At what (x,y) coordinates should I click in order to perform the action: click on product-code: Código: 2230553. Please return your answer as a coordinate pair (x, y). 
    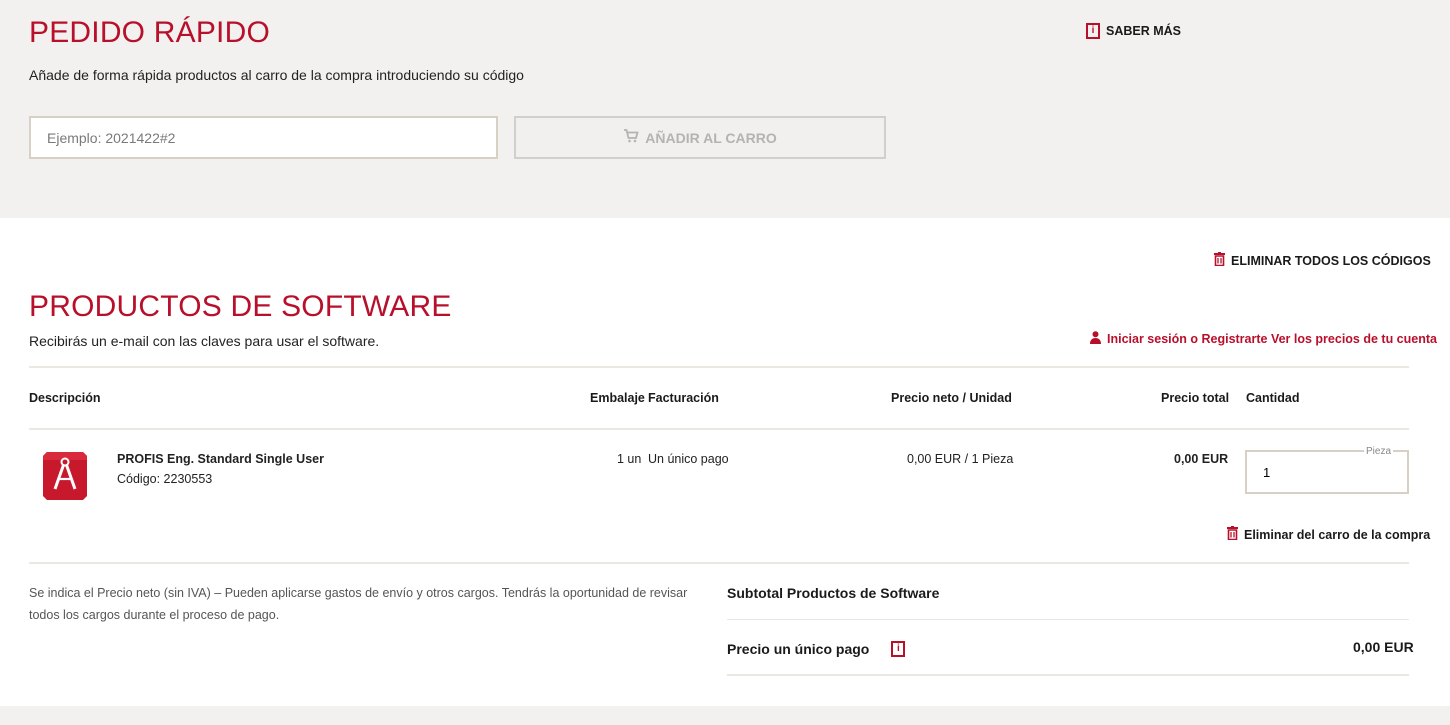
    Looking at the image, I should click on (165, 479).